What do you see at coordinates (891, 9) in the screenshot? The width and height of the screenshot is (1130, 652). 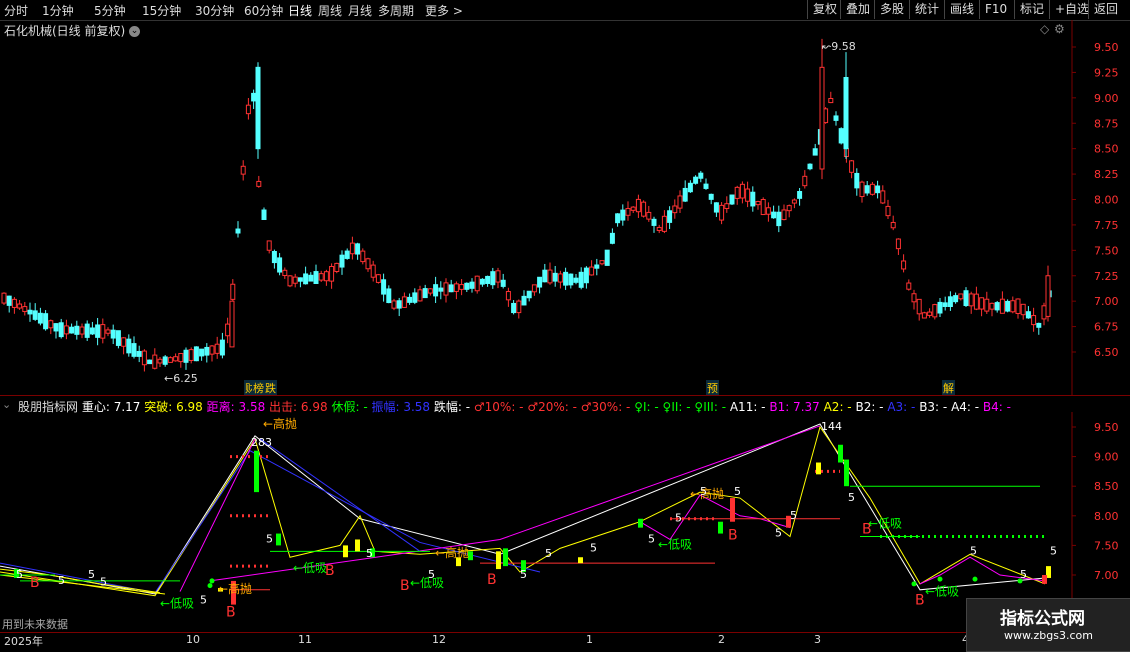 I see `multi-stock-button: 多股` at bounding box center [891, 9].